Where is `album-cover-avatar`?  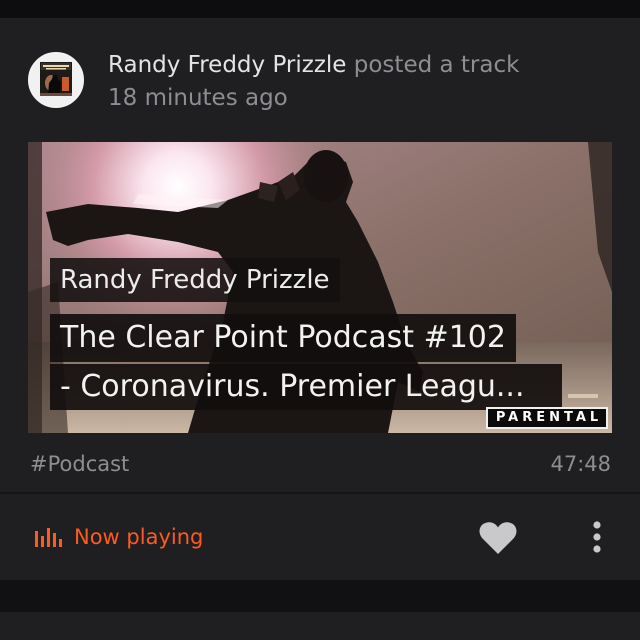 album-cover-avatar is located at coordinates (56, 80).